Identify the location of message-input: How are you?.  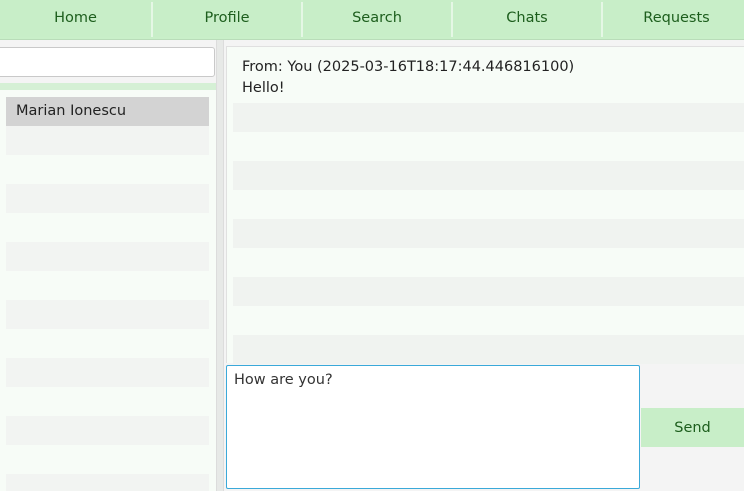
(433, 427).